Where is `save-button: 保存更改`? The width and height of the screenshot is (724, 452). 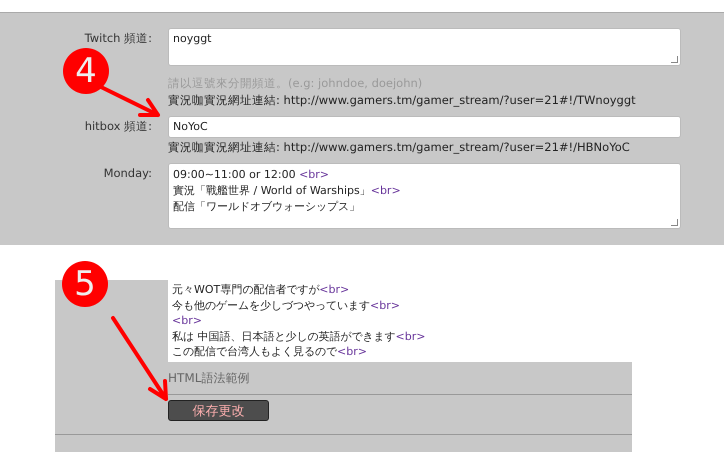
save-button: 保存更改 is located at coordinates (218, 410).